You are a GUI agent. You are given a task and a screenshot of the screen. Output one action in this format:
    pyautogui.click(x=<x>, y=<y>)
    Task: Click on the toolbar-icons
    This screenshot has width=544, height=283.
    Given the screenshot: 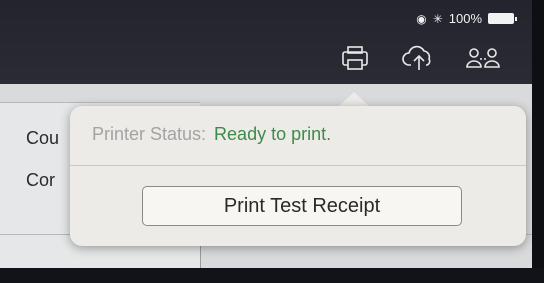 What is the action you would take?
    pyautogui.click(x=419, y=58)
    